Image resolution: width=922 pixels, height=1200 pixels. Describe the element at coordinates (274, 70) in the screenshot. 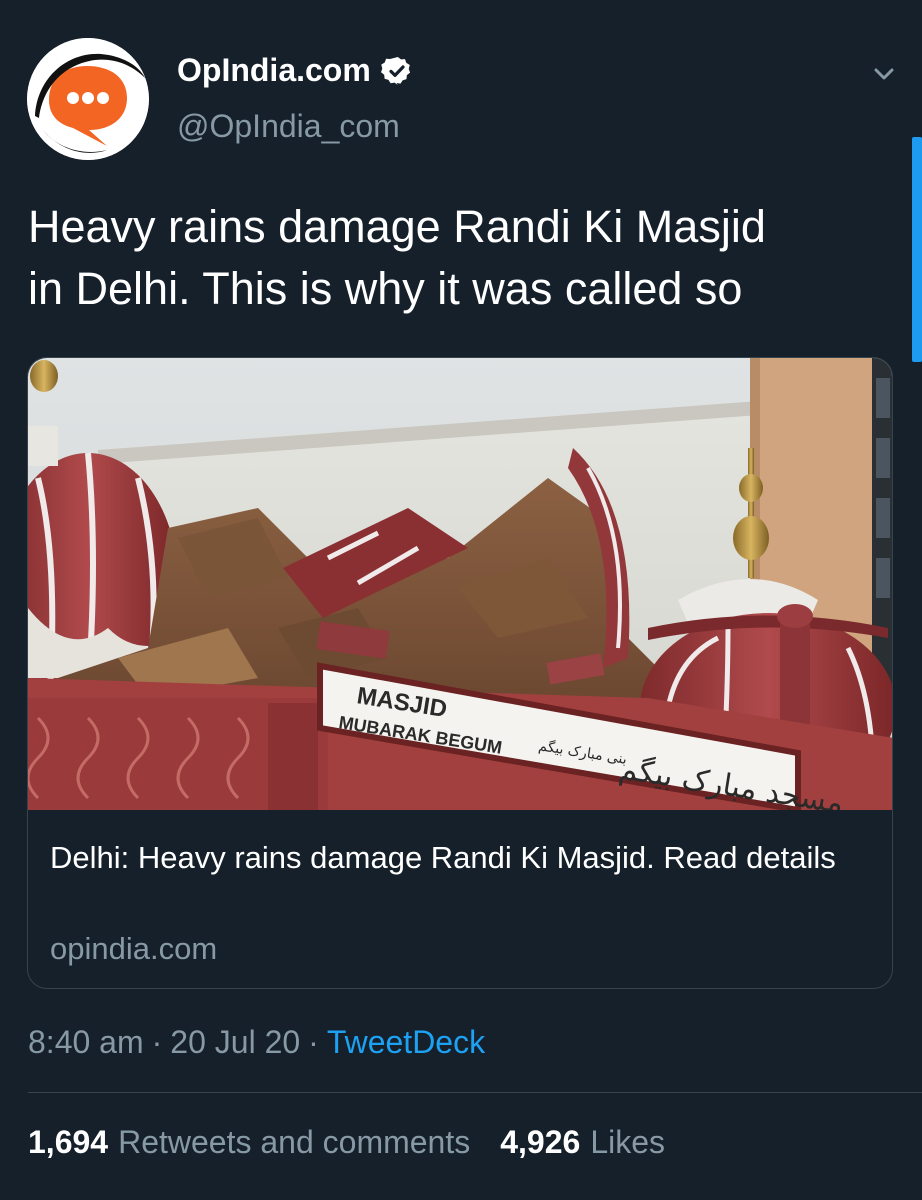

I see `display-name: OpIndia.com` at that location.